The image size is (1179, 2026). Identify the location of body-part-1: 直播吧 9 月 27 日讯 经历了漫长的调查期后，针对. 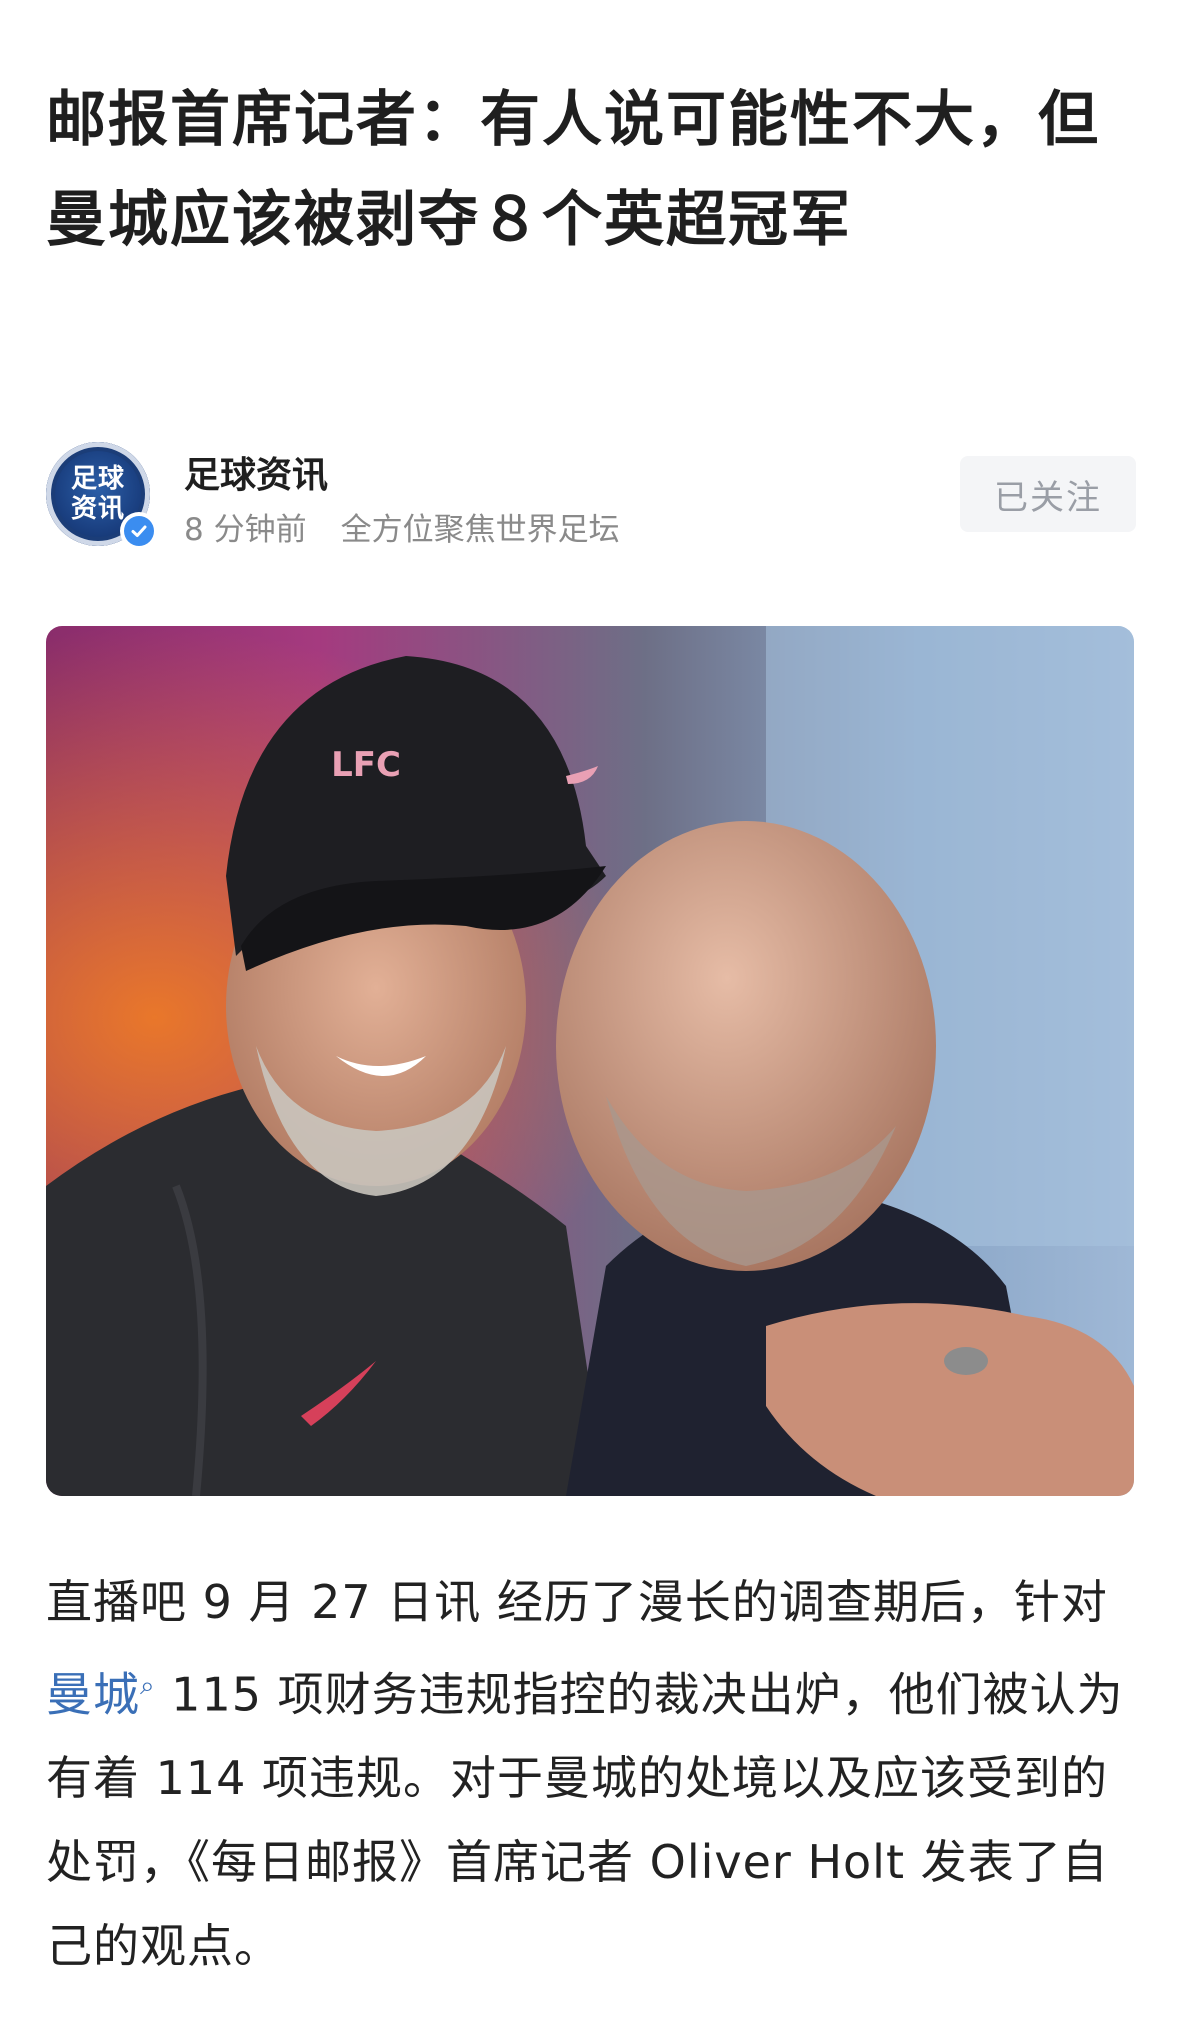
(577, 1602).